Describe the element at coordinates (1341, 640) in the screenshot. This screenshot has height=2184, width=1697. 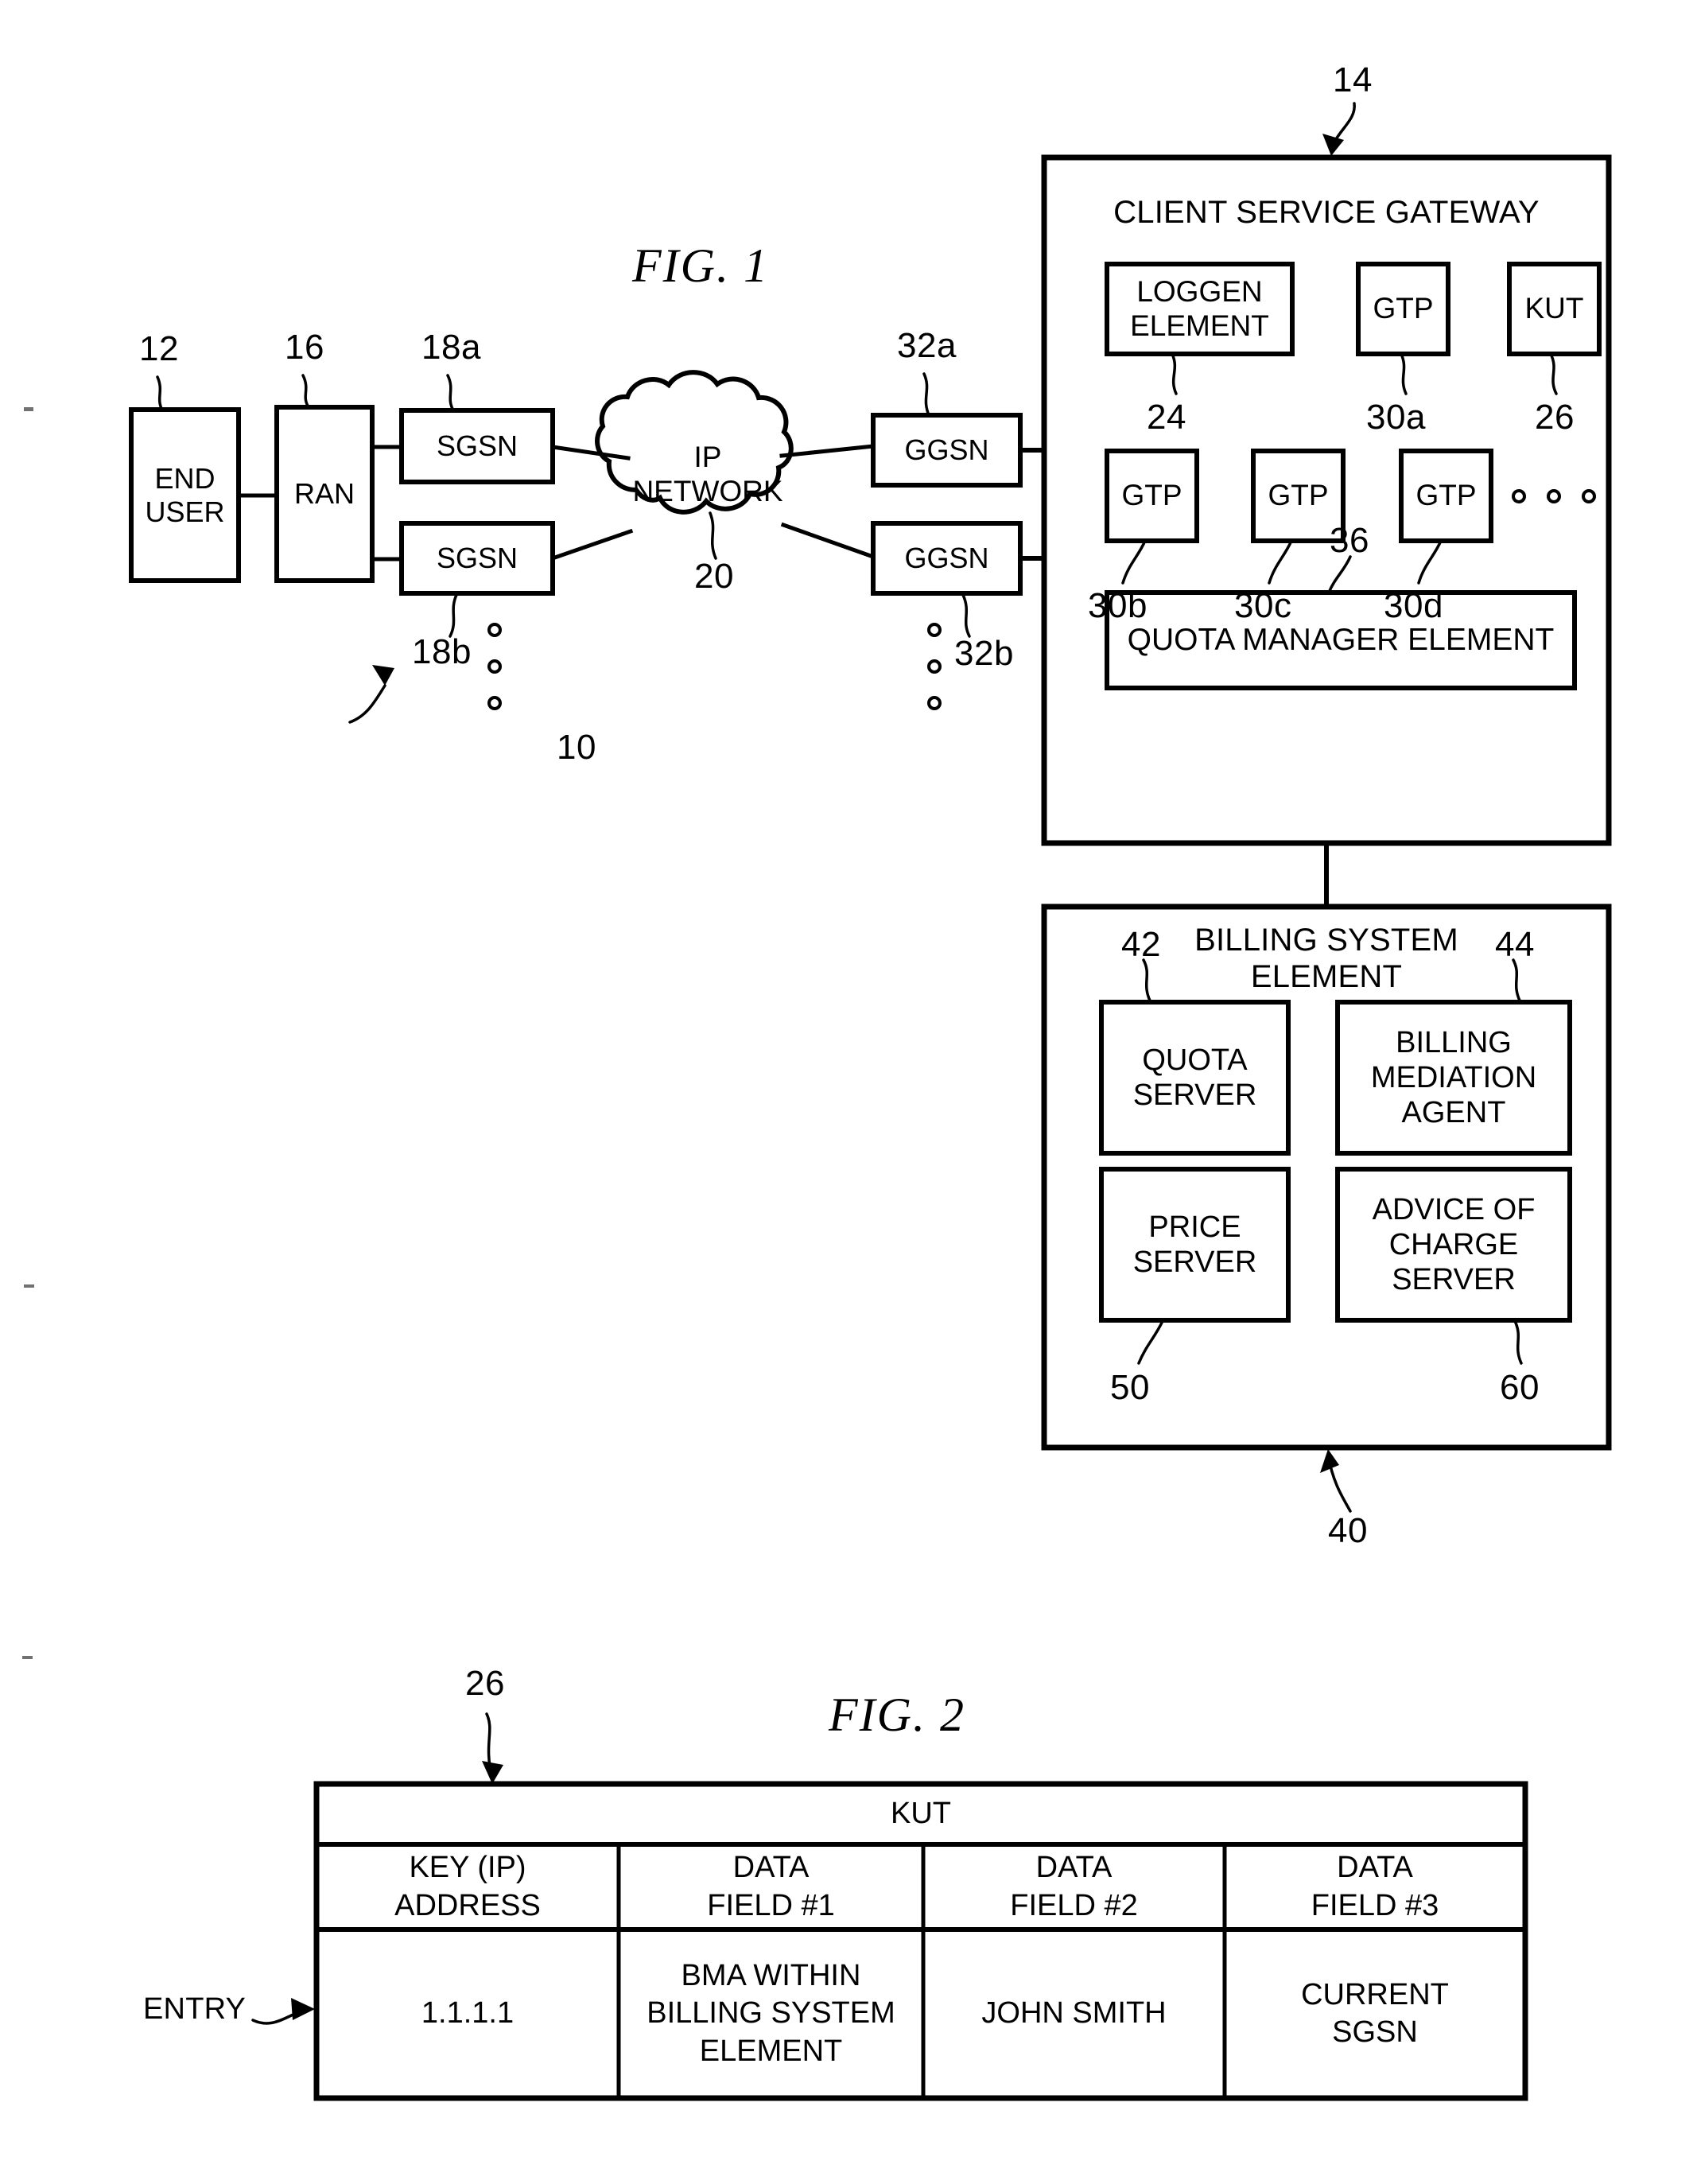
I see `quota-manager-element-label: QUOTA MANAGER ELEMENT` at that location.